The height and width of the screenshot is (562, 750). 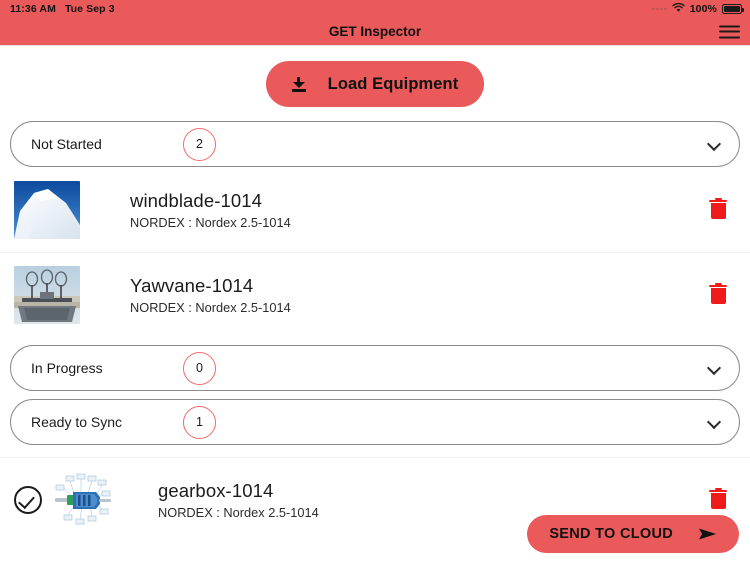 What do you see at coordinates (28, 499) in the screenshot?
I see `check-circle-icon` at bounding box center [28, 499].